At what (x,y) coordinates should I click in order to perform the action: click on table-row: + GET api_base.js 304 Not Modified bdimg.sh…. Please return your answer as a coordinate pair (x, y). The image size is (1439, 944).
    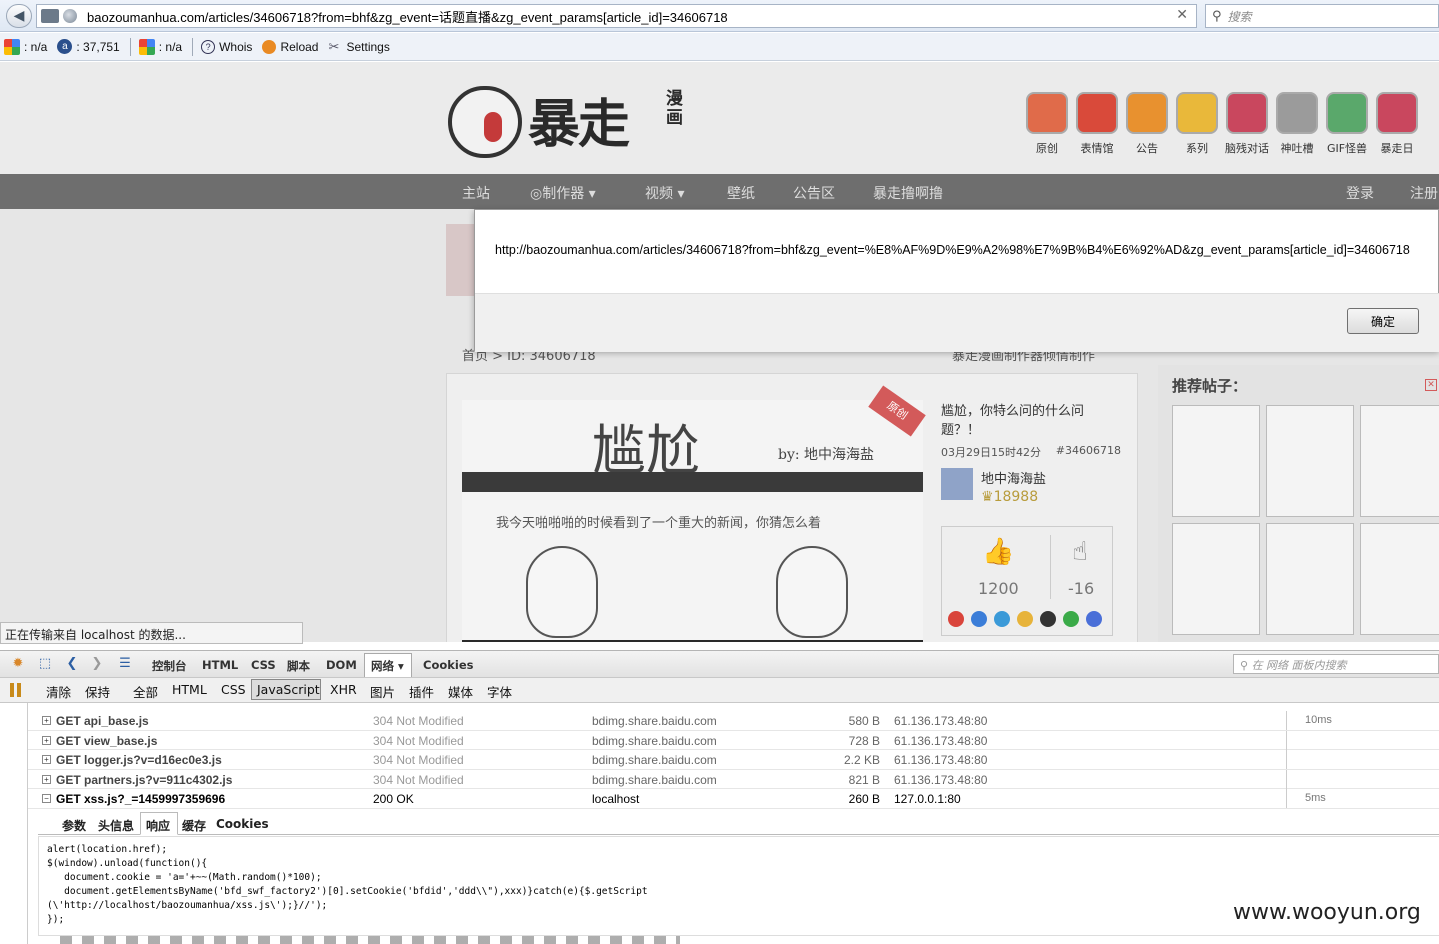
    Looking at the image, I should click on (733, 721).